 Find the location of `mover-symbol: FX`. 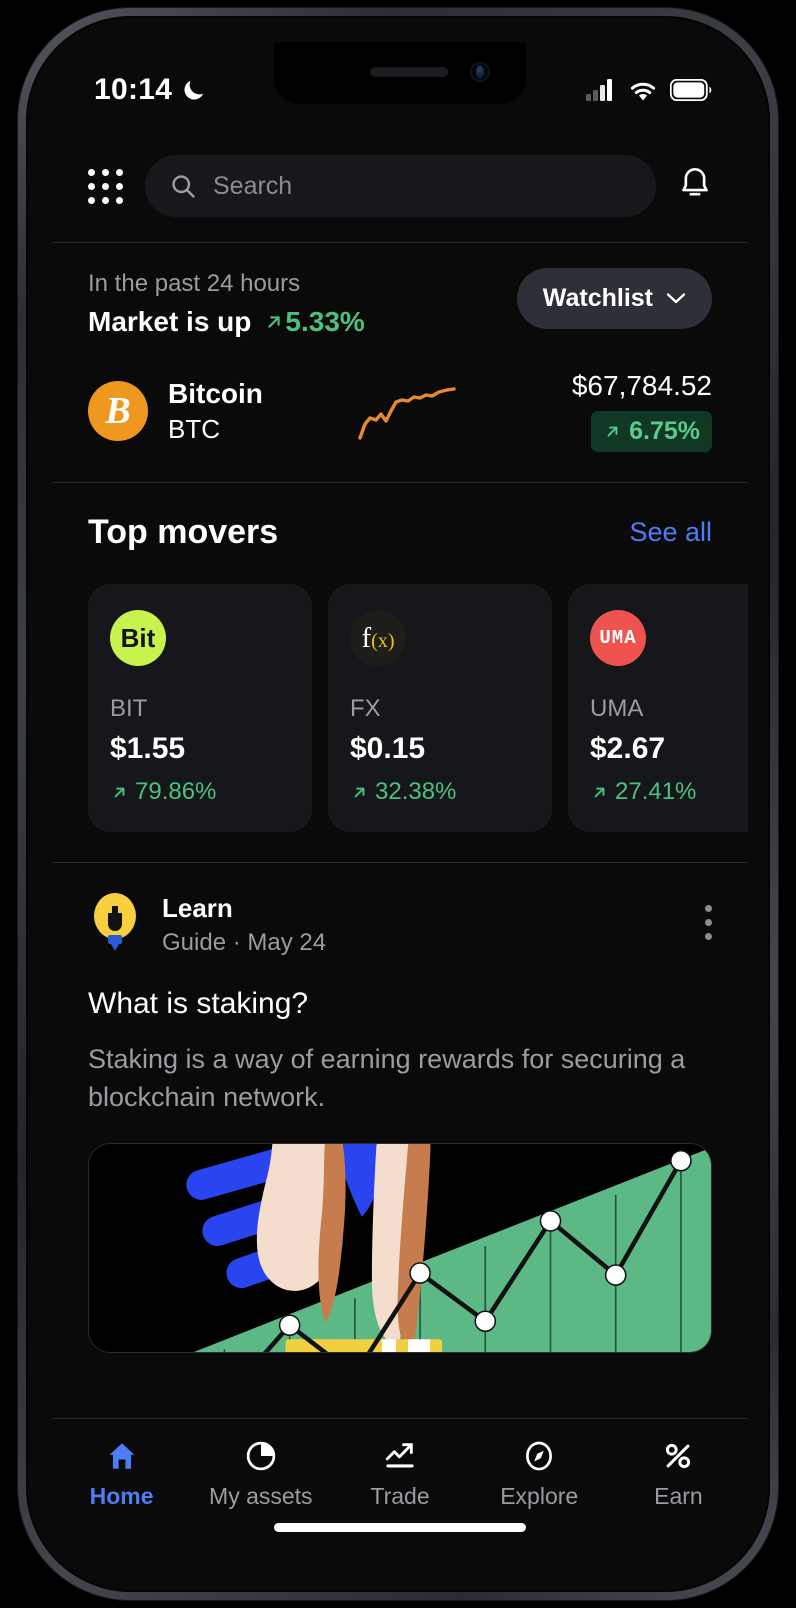

mover-symbol: FX is located at coordinates (365, 709).